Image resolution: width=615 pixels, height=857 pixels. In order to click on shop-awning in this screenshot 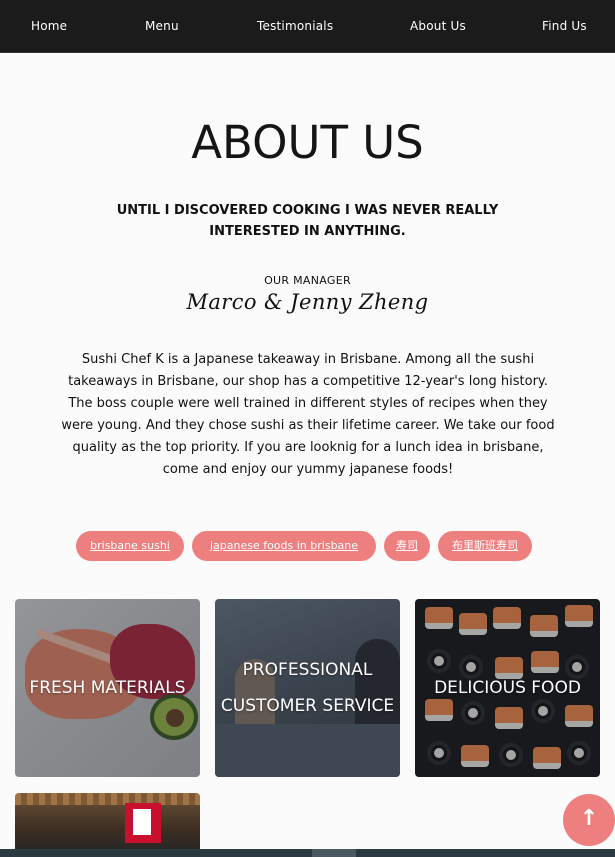, I will do `click(107, 799)`.